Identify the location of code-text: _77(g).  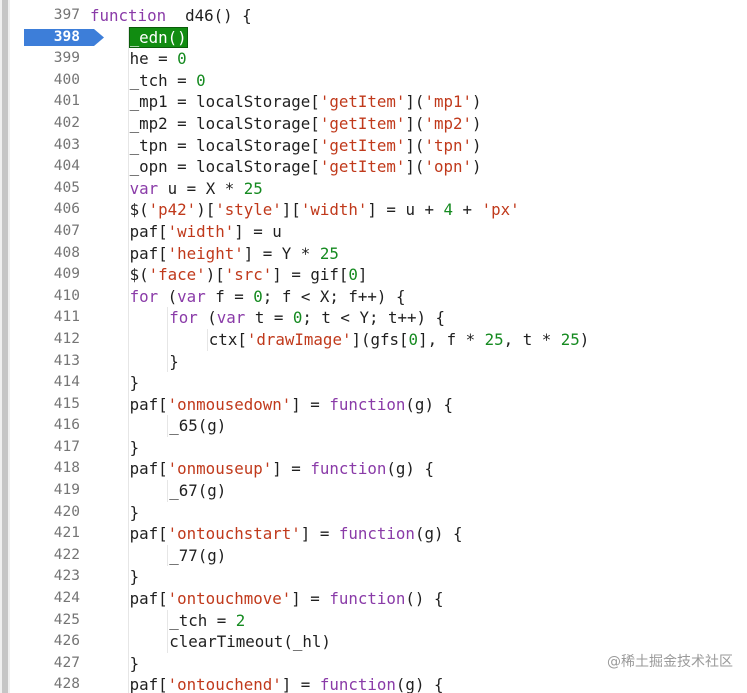
(197, 556).